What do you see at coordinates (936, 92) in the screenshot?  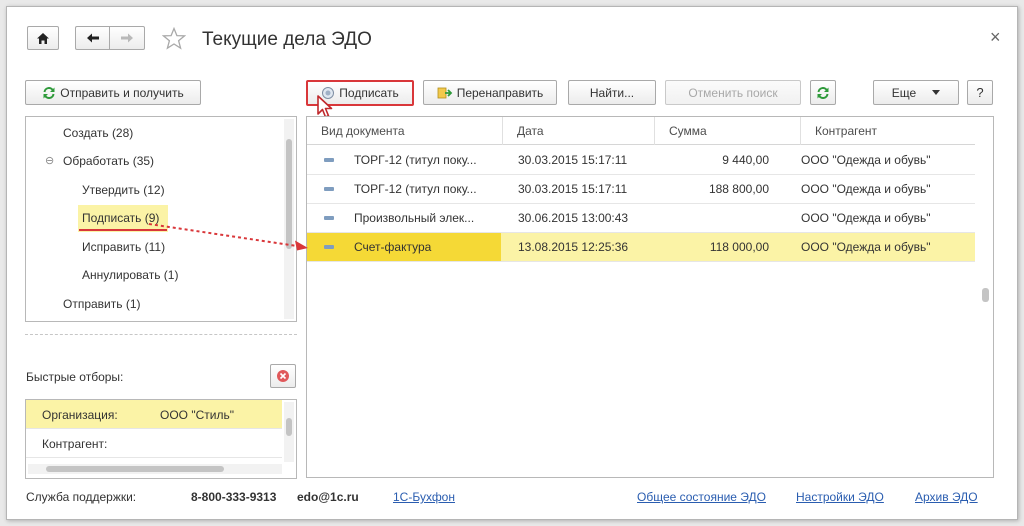 I see `chevron-down-icon` at bounding box center [936, 92].